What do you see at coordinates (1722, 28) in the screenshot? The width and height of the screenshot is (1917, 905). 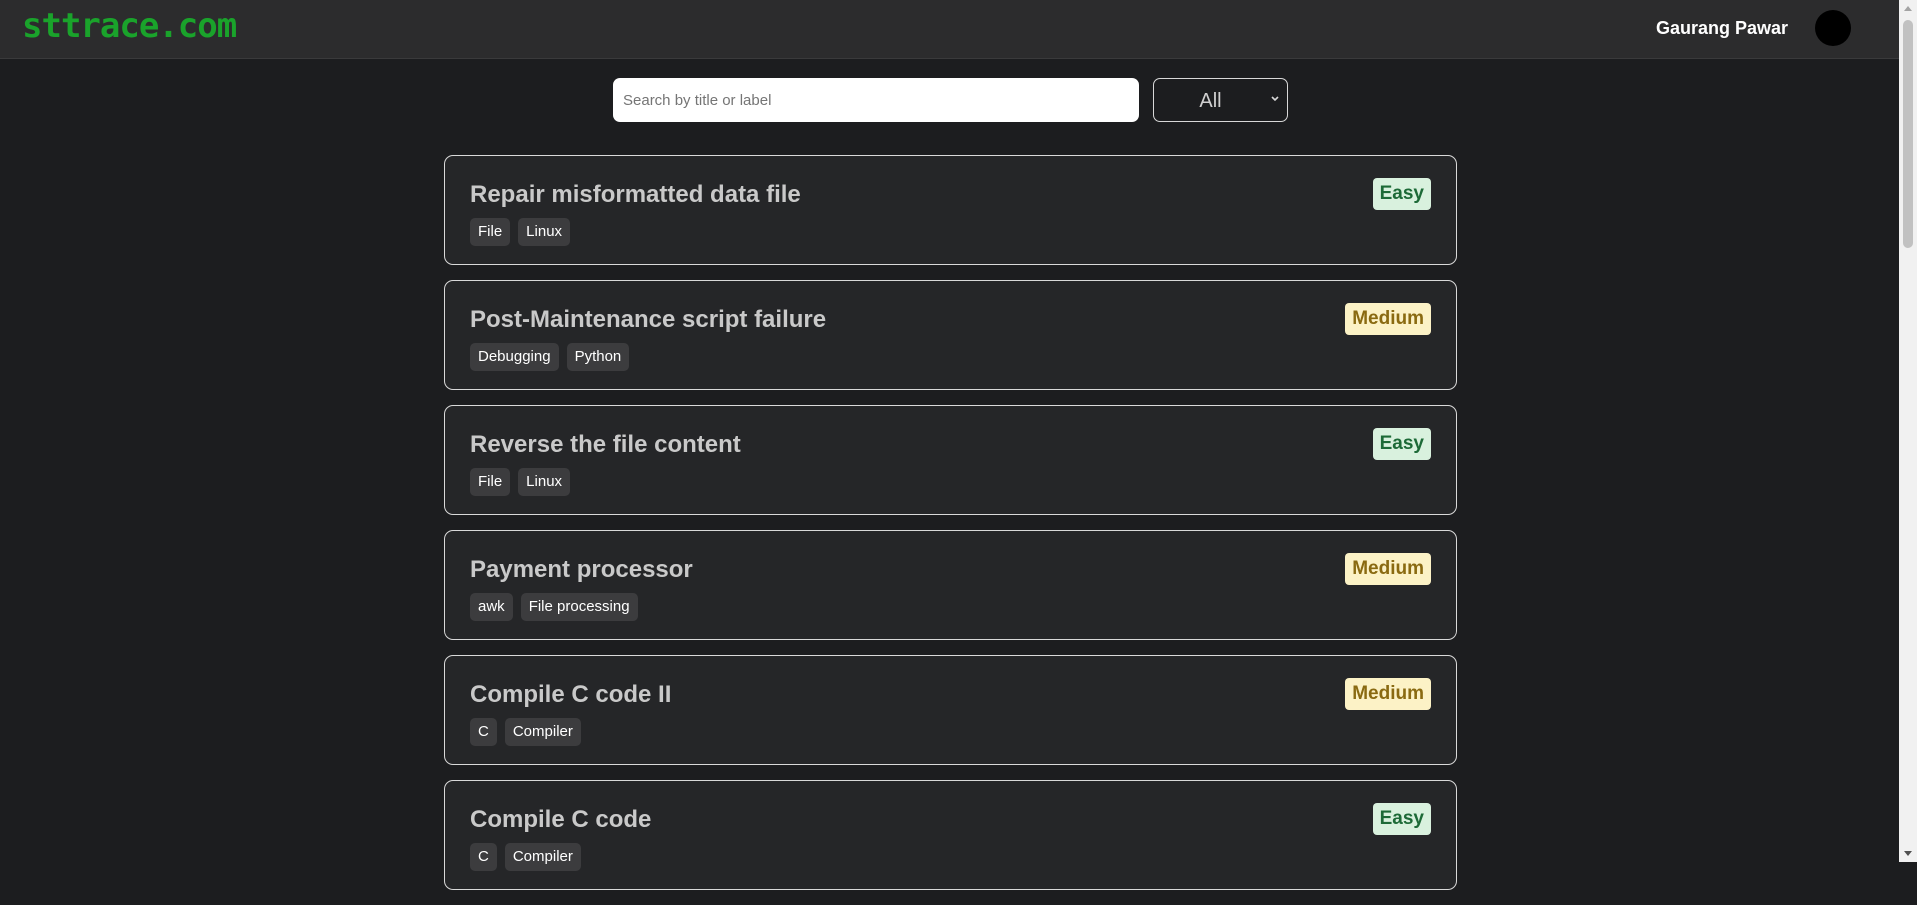 I see `user-name: Gaurang Pawar` at bounding box center [1722, 28].